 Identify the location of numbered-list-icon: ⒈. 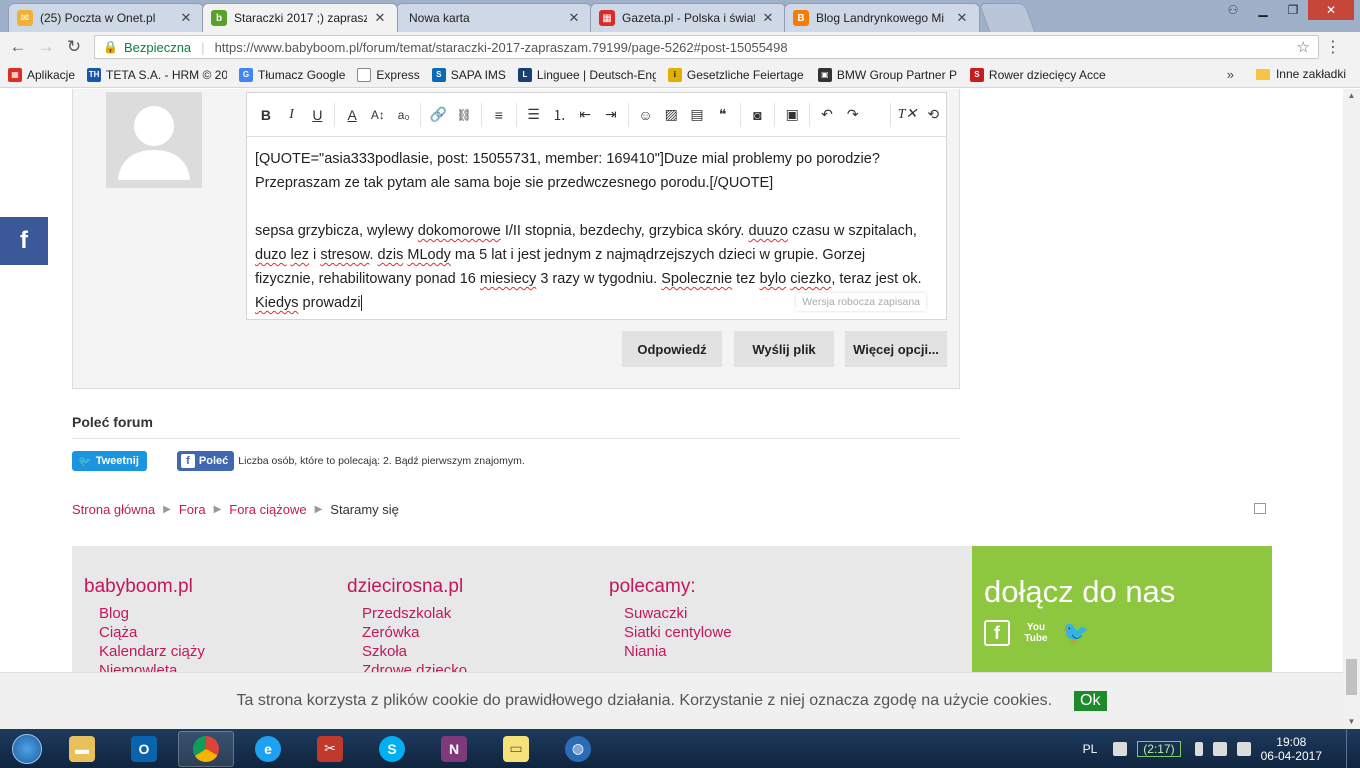
(559, 115).